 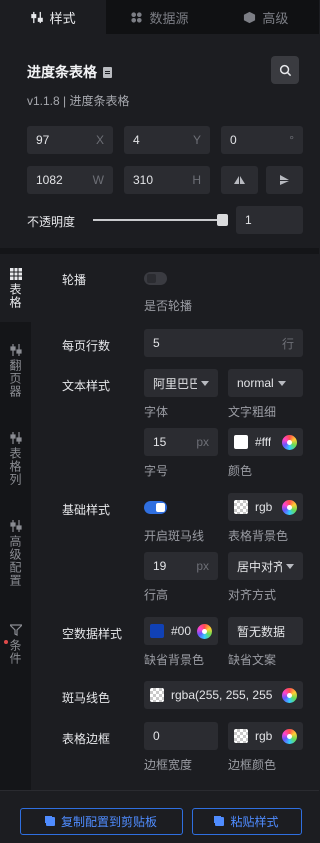 I want to click on font-size-sub: 字号, so click(x=156, y=471).